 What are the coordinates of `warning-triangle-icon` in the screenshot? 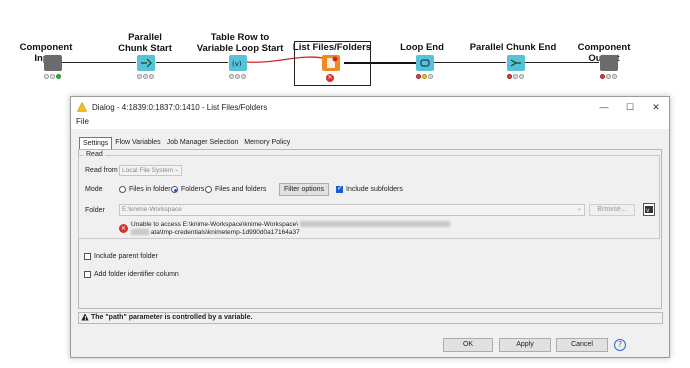 It's located at (82, 107).